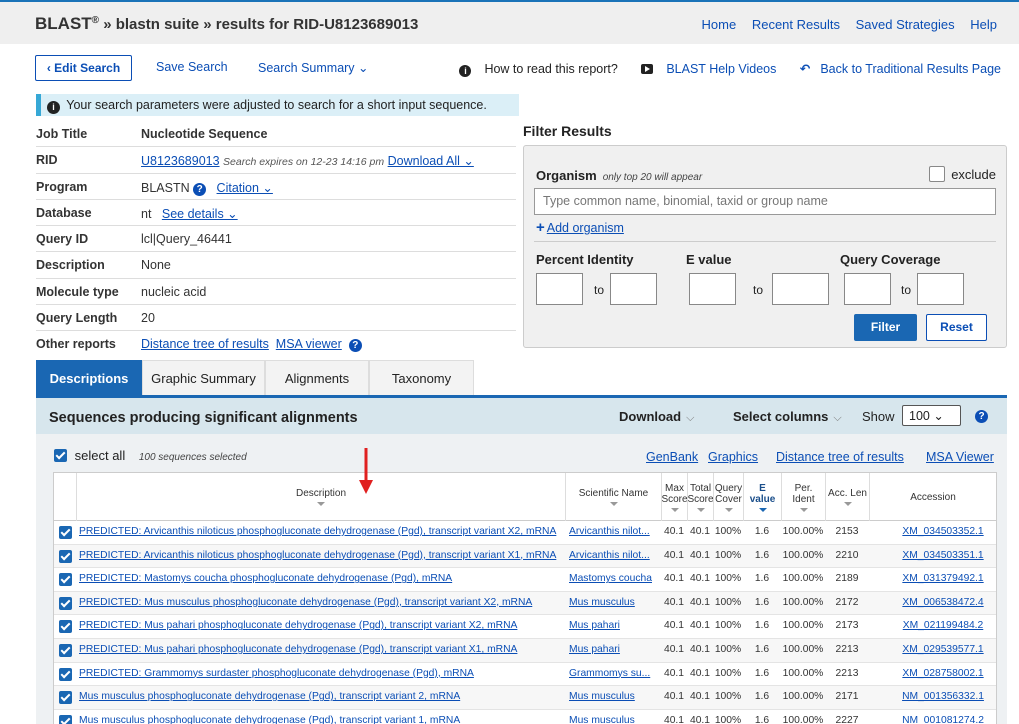 The height and width of the screenshot is (724, 1019). I want to click on query-coverage-max-input, so click(940, 289).